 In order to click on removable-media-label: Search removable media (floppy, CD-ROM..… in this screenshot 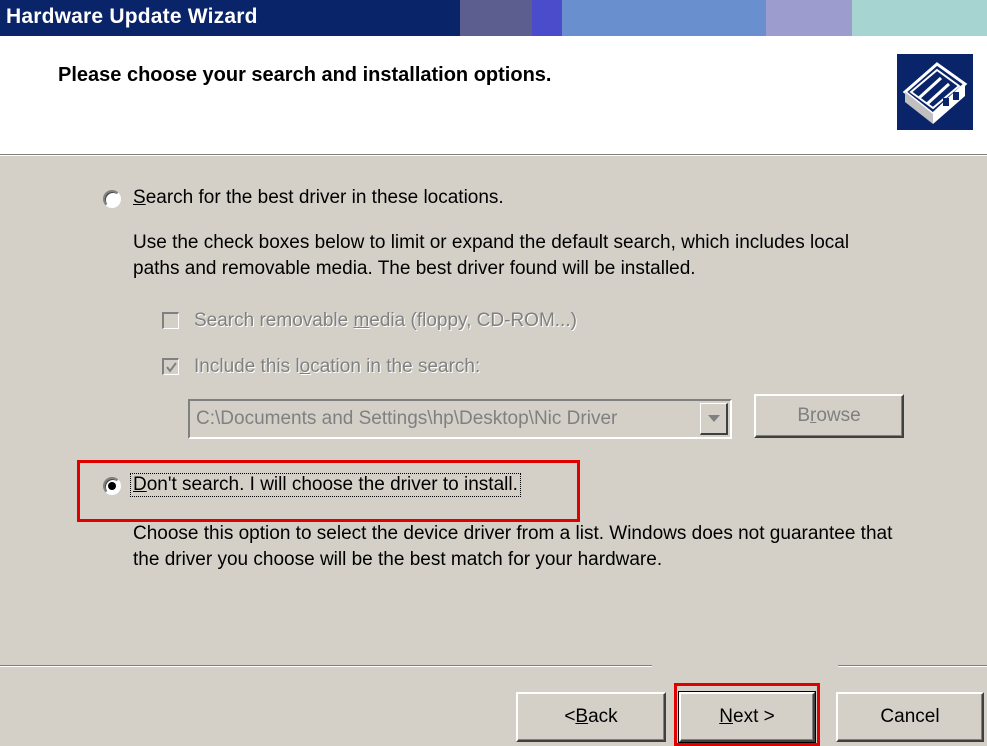, I will do `click(385, 320)`.